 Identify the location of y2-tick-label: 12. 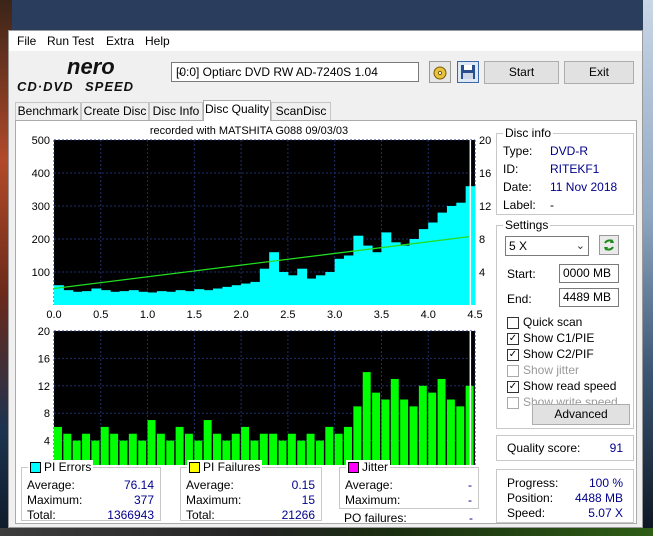
(485, 207).